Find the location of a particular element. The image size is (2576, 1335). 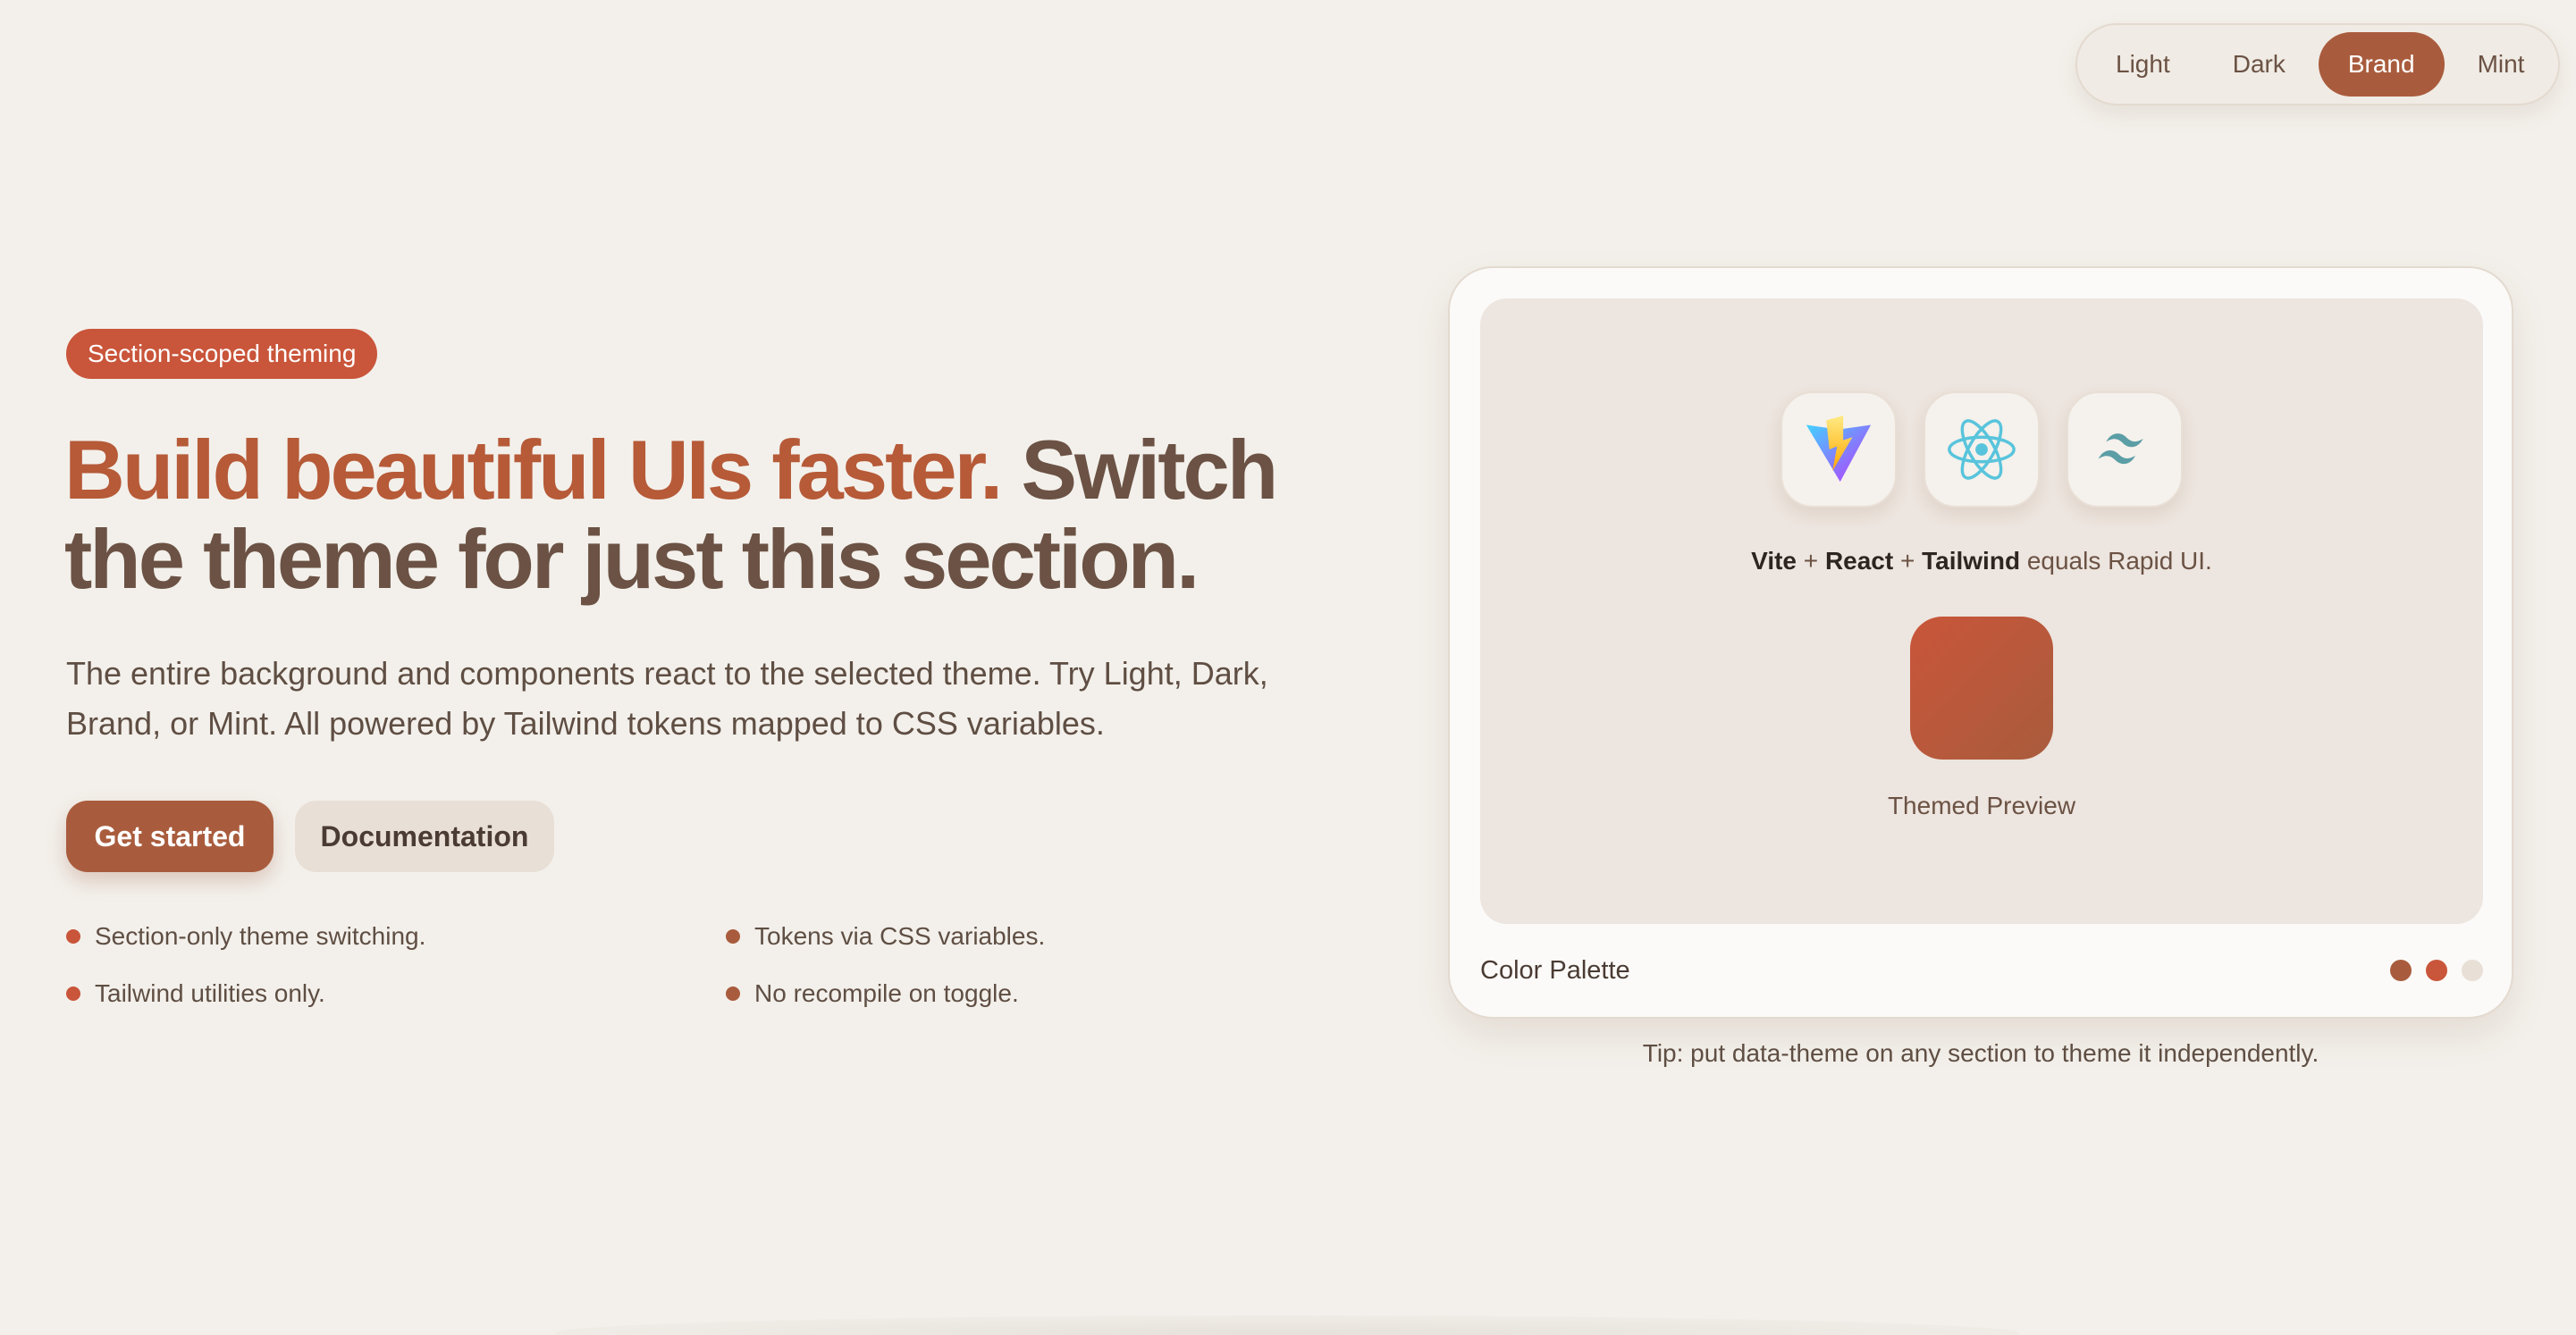

react-logo-tile is located at coordinates (1982, 449).